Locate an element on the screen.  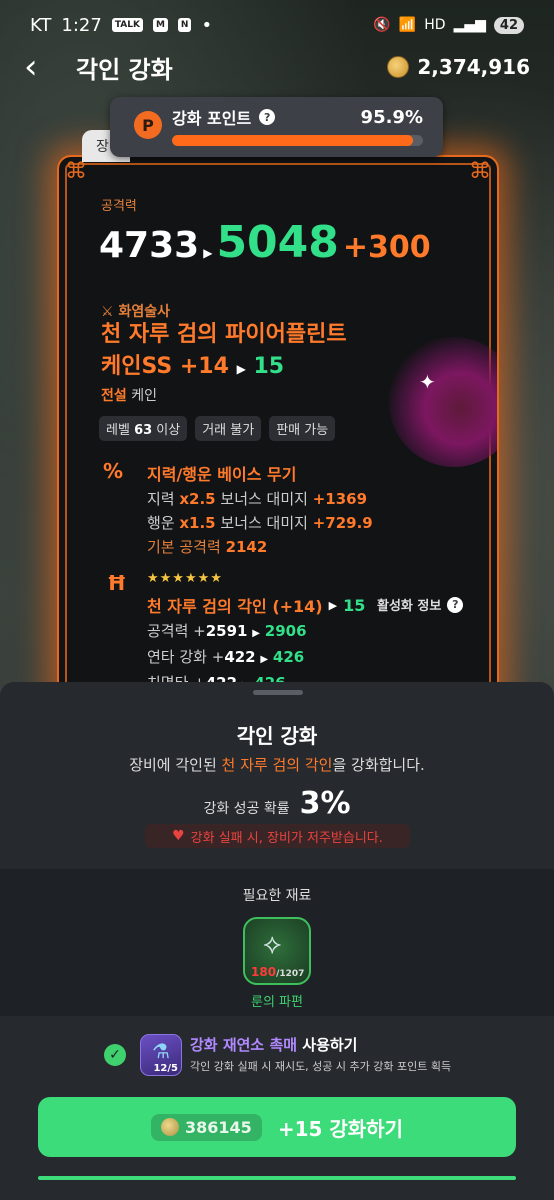
item-orb-image is located at coordinates (443, 402).